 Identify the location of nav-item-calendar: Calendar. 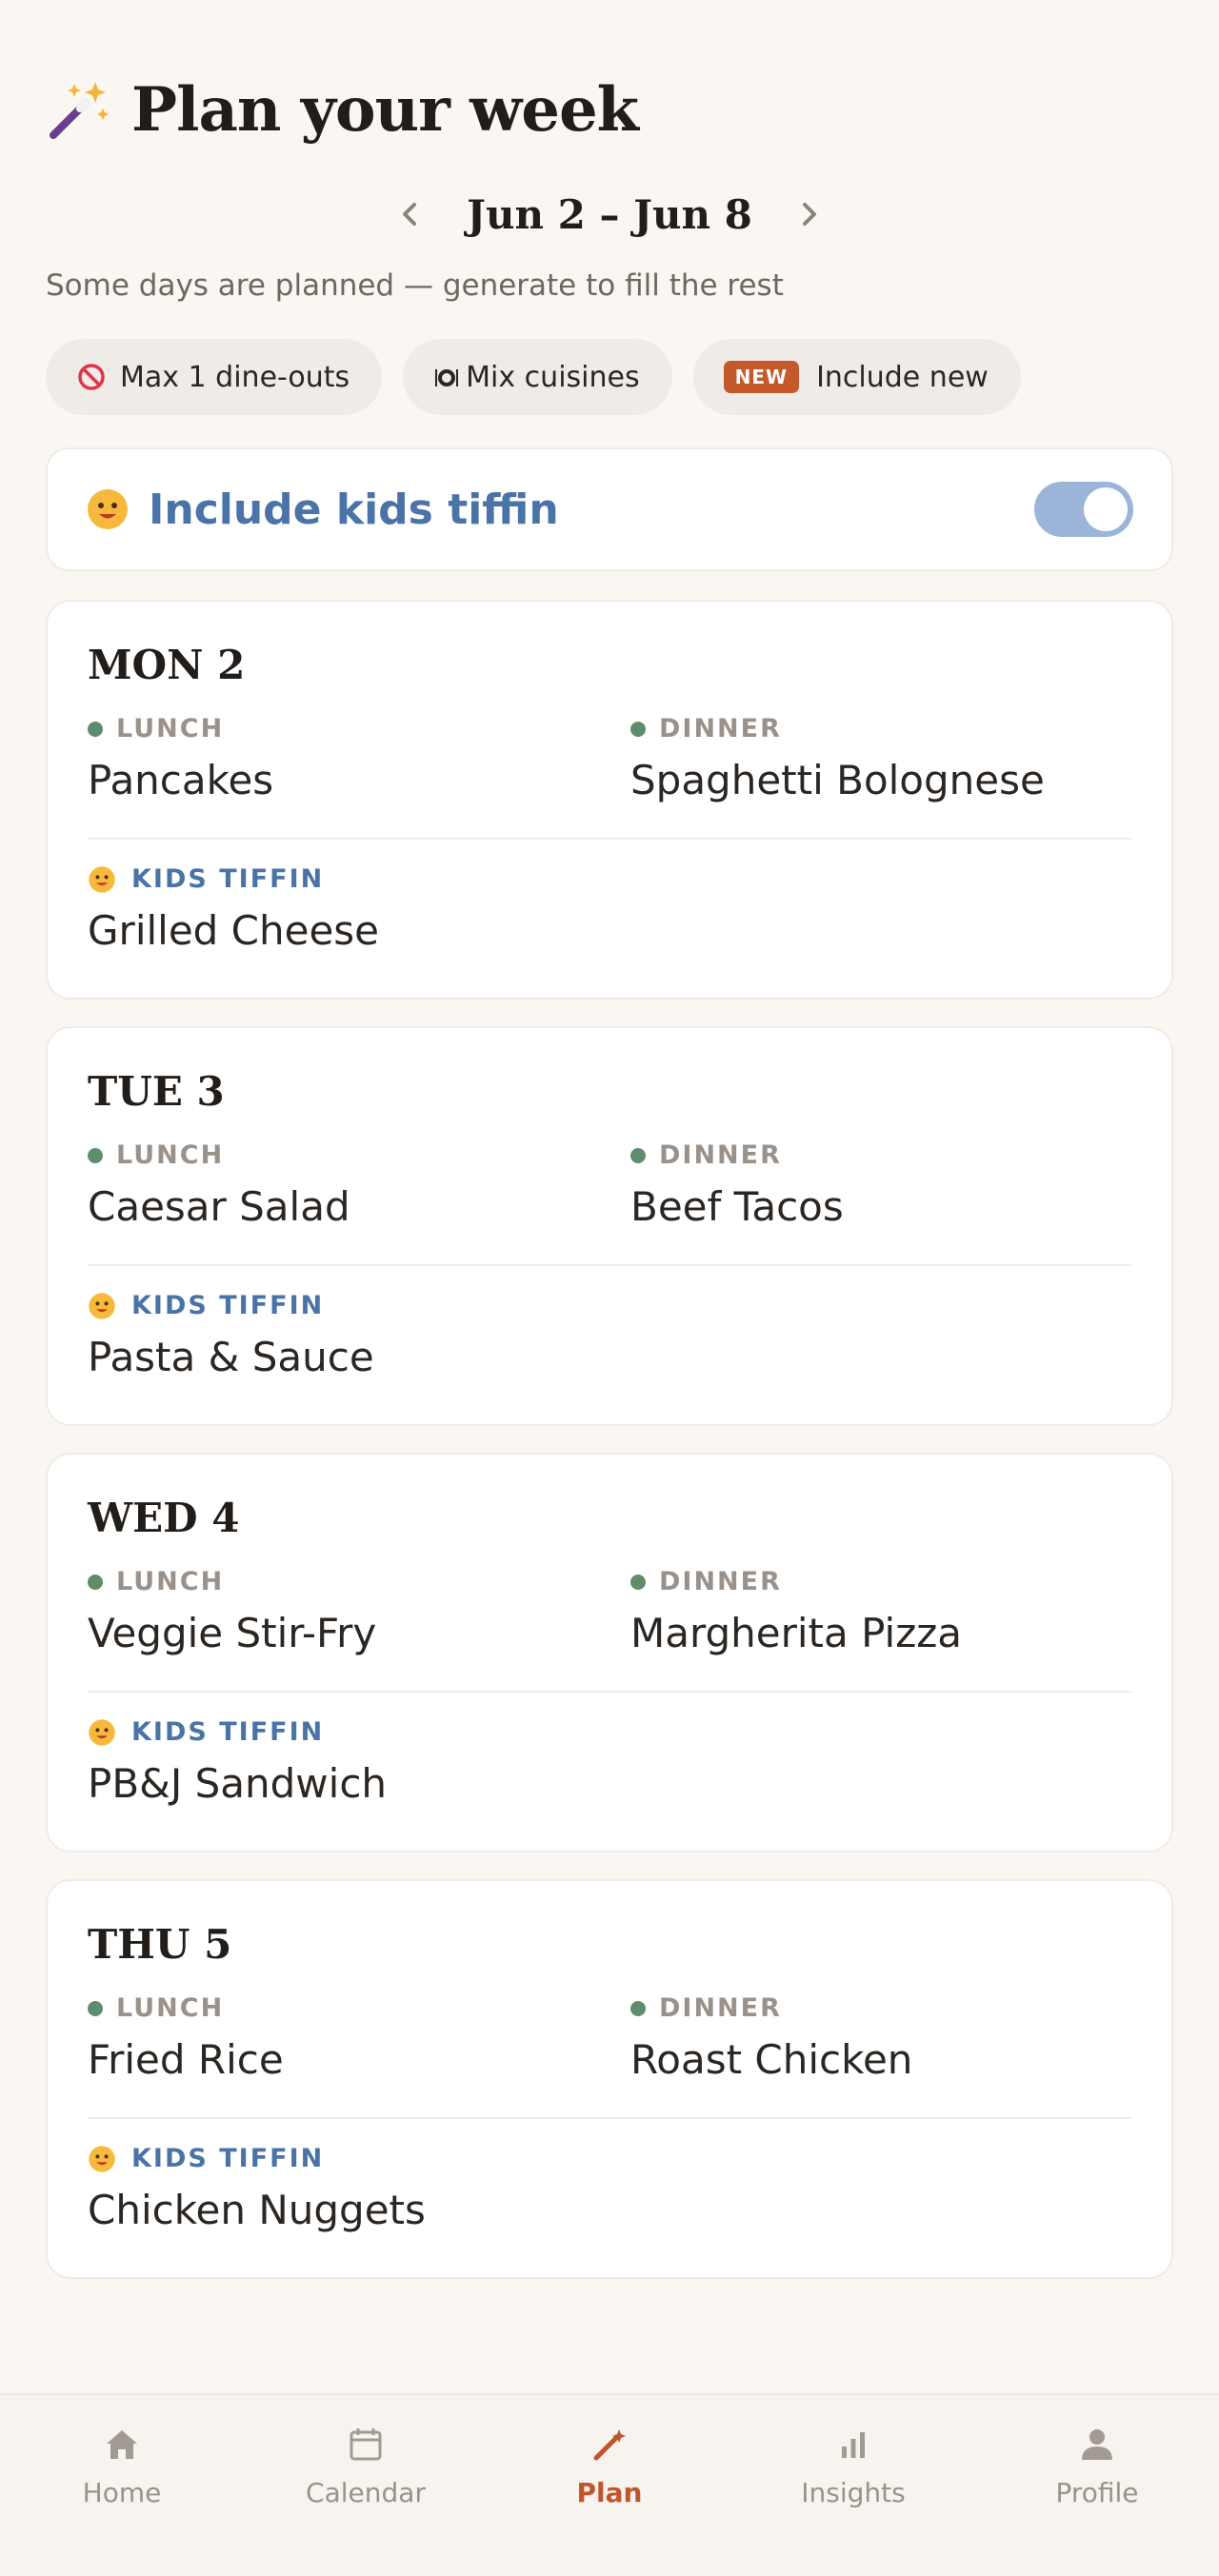
(366, 2485).